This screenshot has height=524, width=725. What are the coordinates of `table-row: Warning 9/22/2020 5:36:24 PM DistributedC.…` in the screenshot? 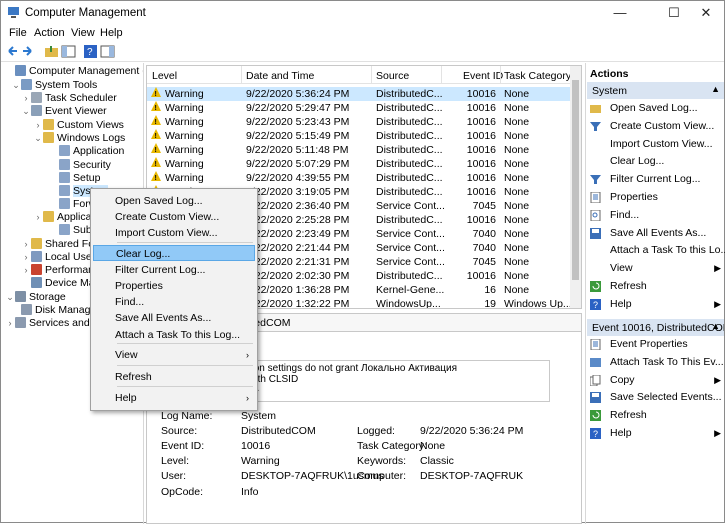 It's located at (359, 94).